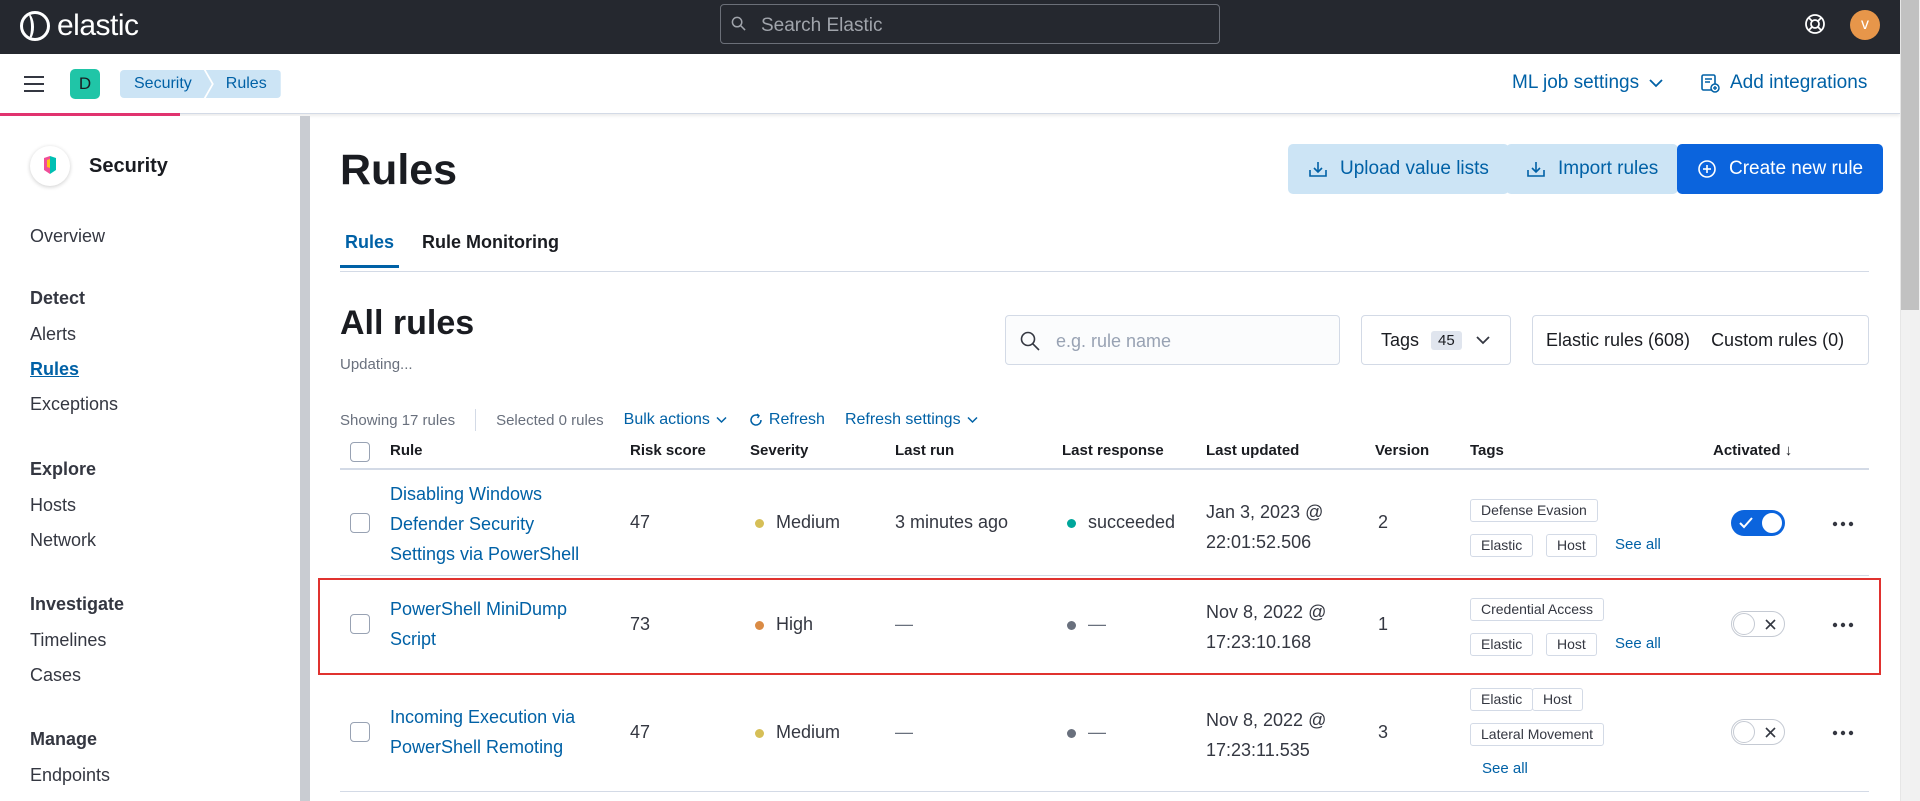  I want to click on breadcrumb-rules: Rules, so click(243, 84).